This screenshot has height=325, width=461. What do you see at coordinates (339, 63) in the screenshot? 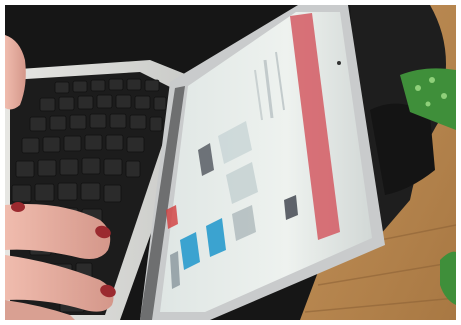
I see `webcam` at bounding box center [339, 63].